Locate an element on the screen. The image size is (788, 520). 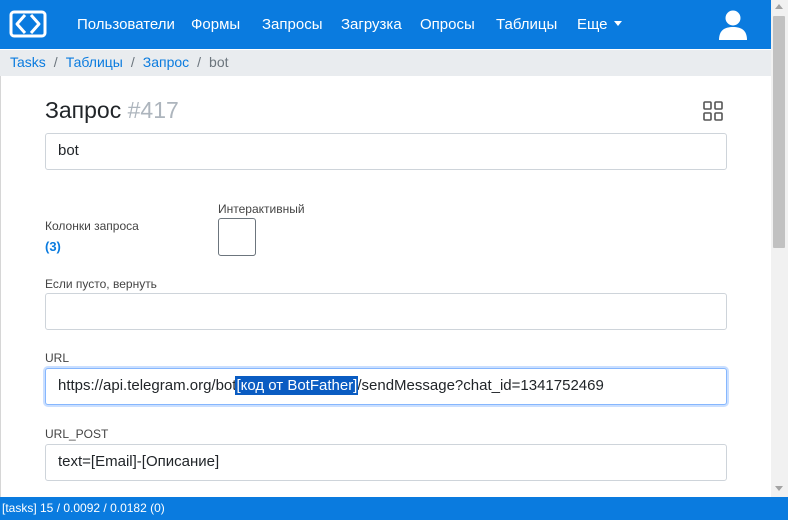
page-title: Запрос #417 is located at coordinates (112, 110).